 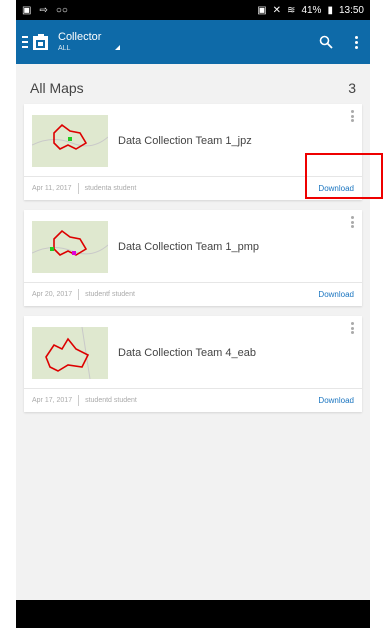 What do you see at coordinates (52, 188) in the screenshot?
I see `map-date: Apr 11, 2017` at bounding box center [52, 188].